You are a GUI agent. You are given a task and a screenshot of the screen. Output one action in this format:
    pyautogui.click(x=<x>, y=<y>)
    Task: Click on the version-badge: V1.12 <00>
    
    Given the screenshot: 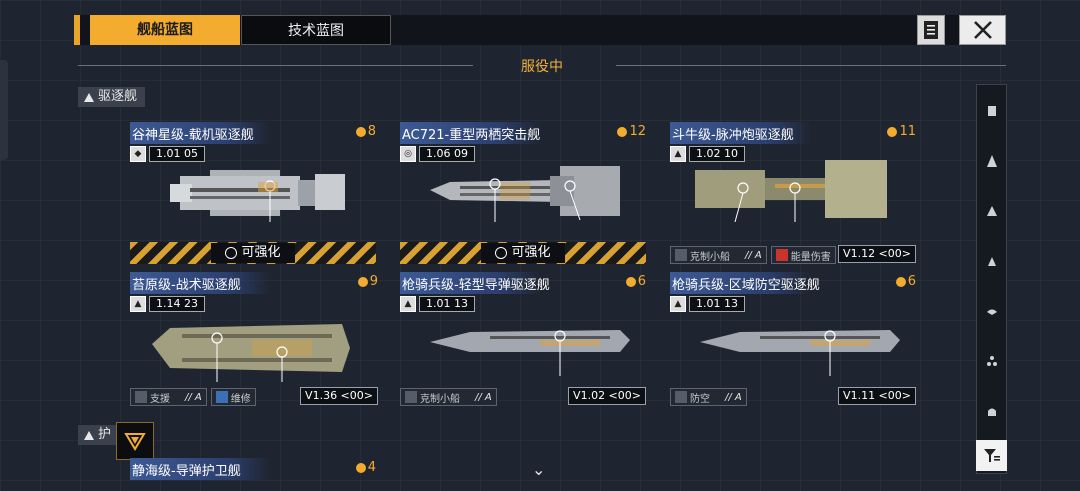 What is the action you would take?
    pyautogui.click(x=877, y=254)
    